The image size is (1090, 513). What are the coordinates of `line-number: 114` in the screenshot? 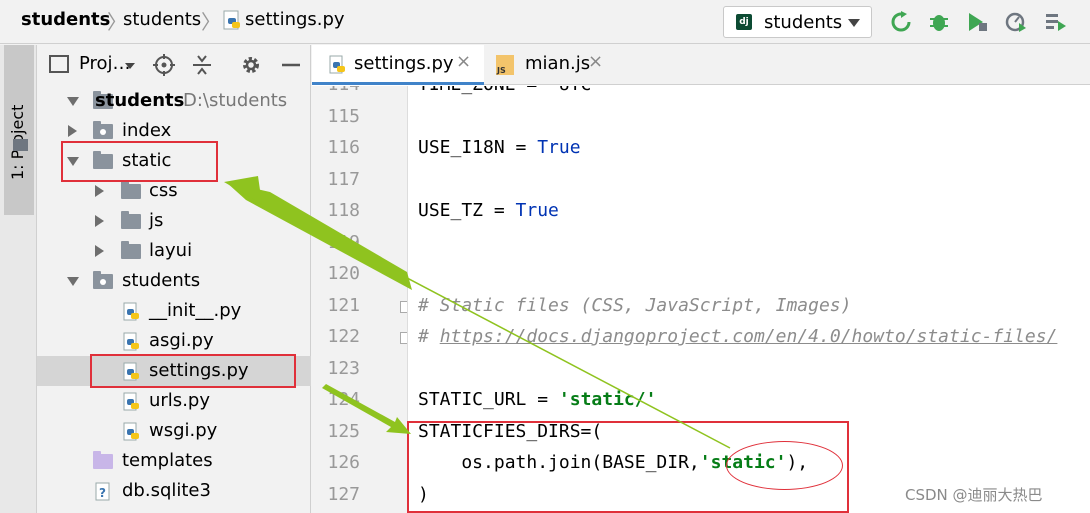 It's located at (340, 90).